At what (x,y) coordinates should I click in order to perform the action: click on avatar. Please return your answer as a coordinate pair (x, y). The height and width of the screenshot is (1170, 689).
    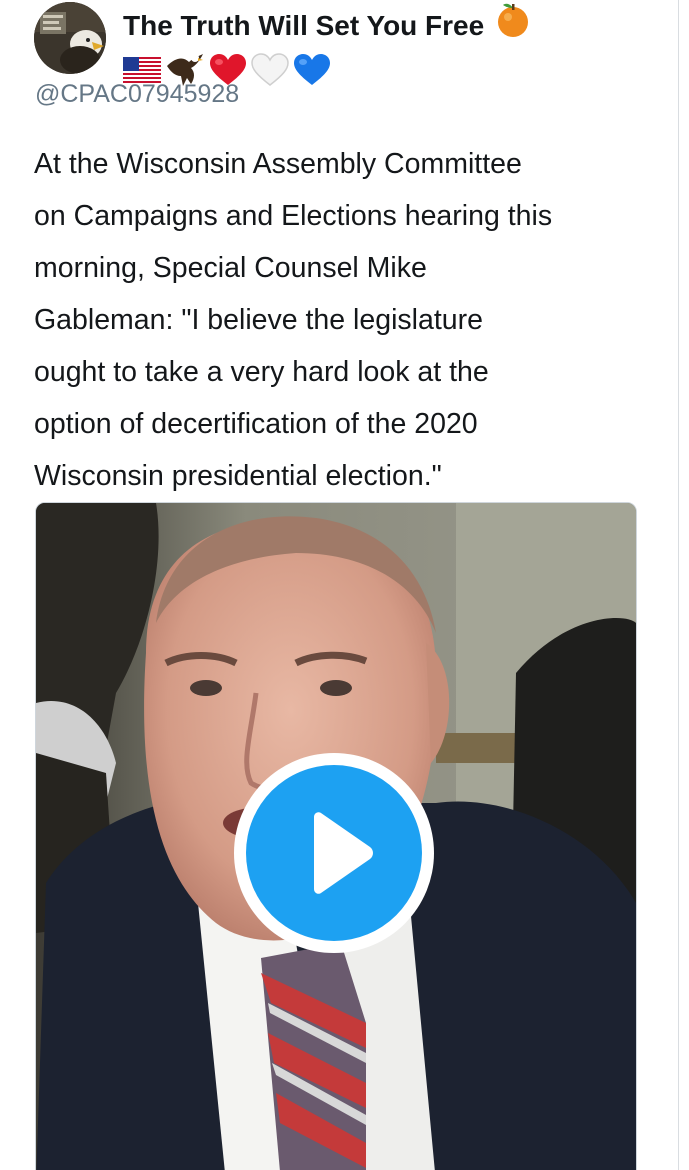
    Looking at the image, I should click on (70, 38).